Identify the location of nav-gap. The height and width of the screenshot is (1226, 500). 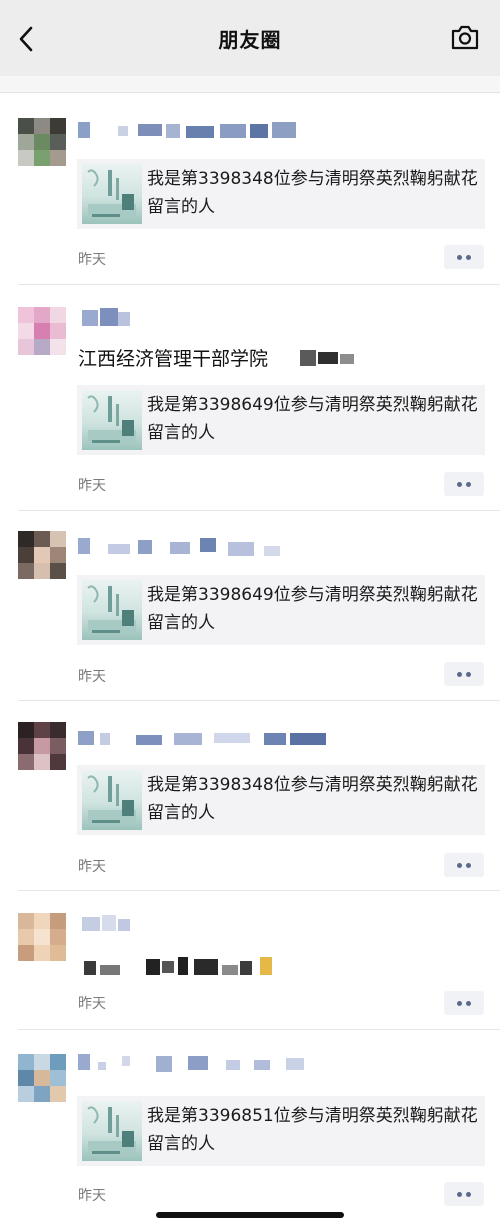
(250, 84).